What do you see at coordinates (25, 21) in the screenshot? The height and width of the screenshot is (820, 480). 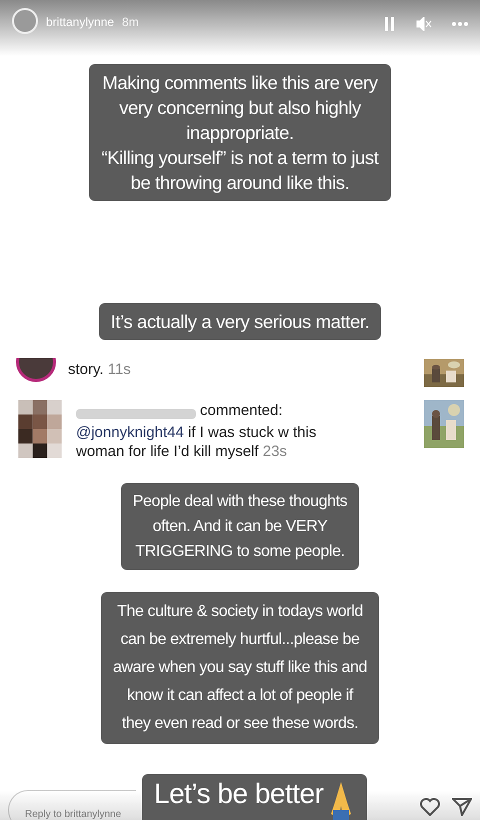 I see `avatar` at bounding box center [25, 21].